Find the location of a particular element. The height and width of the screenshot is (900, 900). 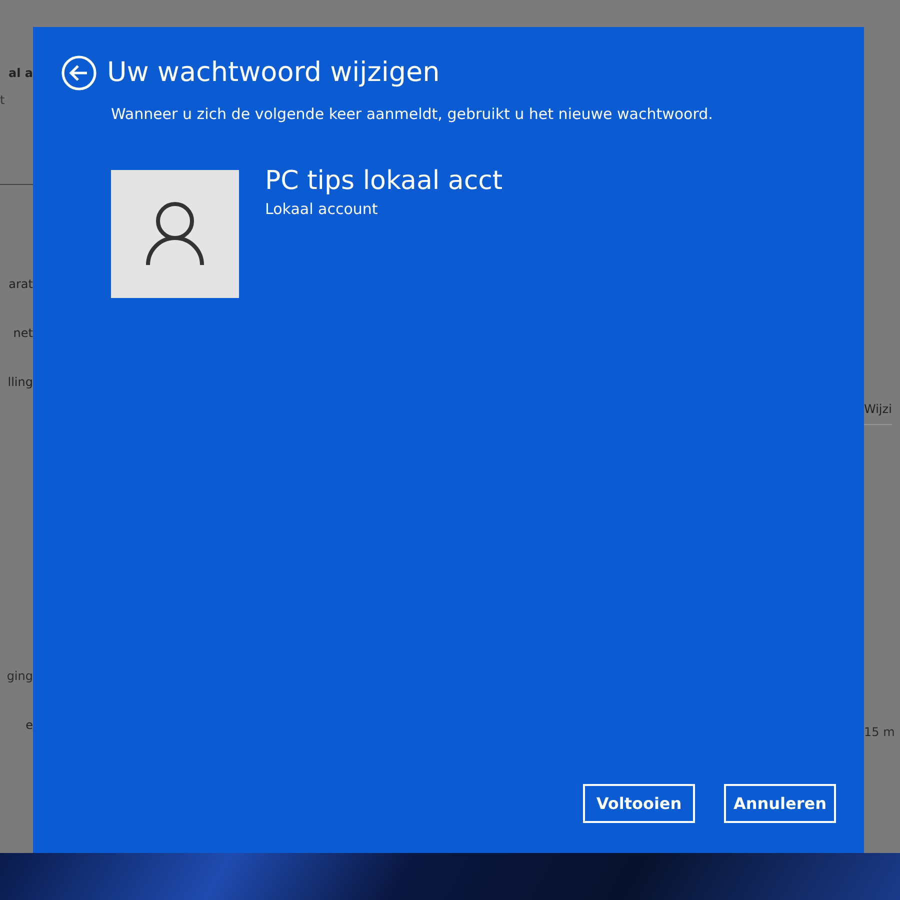

background-text: 15 m is located at coordinates (879, 732).